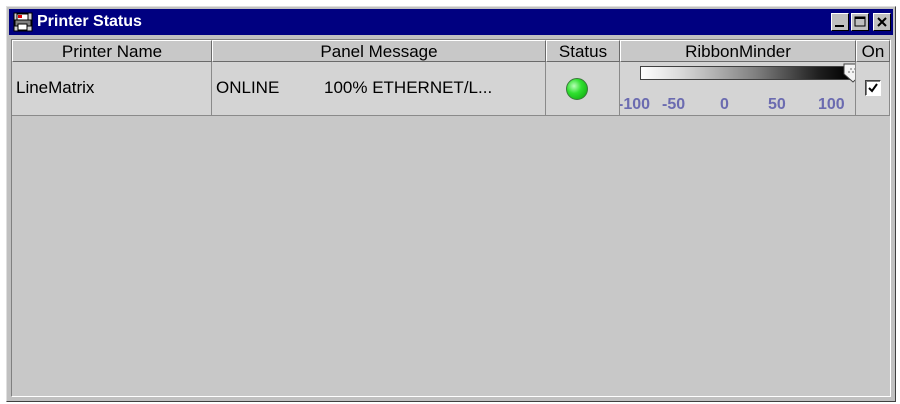 The height and width of the screenshot is (404, 900). What do you see at coordinates (737, 104) in the screenshot?
I see `ribbon-scale: -100 -50 0 50 100` at bounding box center [737, 104].